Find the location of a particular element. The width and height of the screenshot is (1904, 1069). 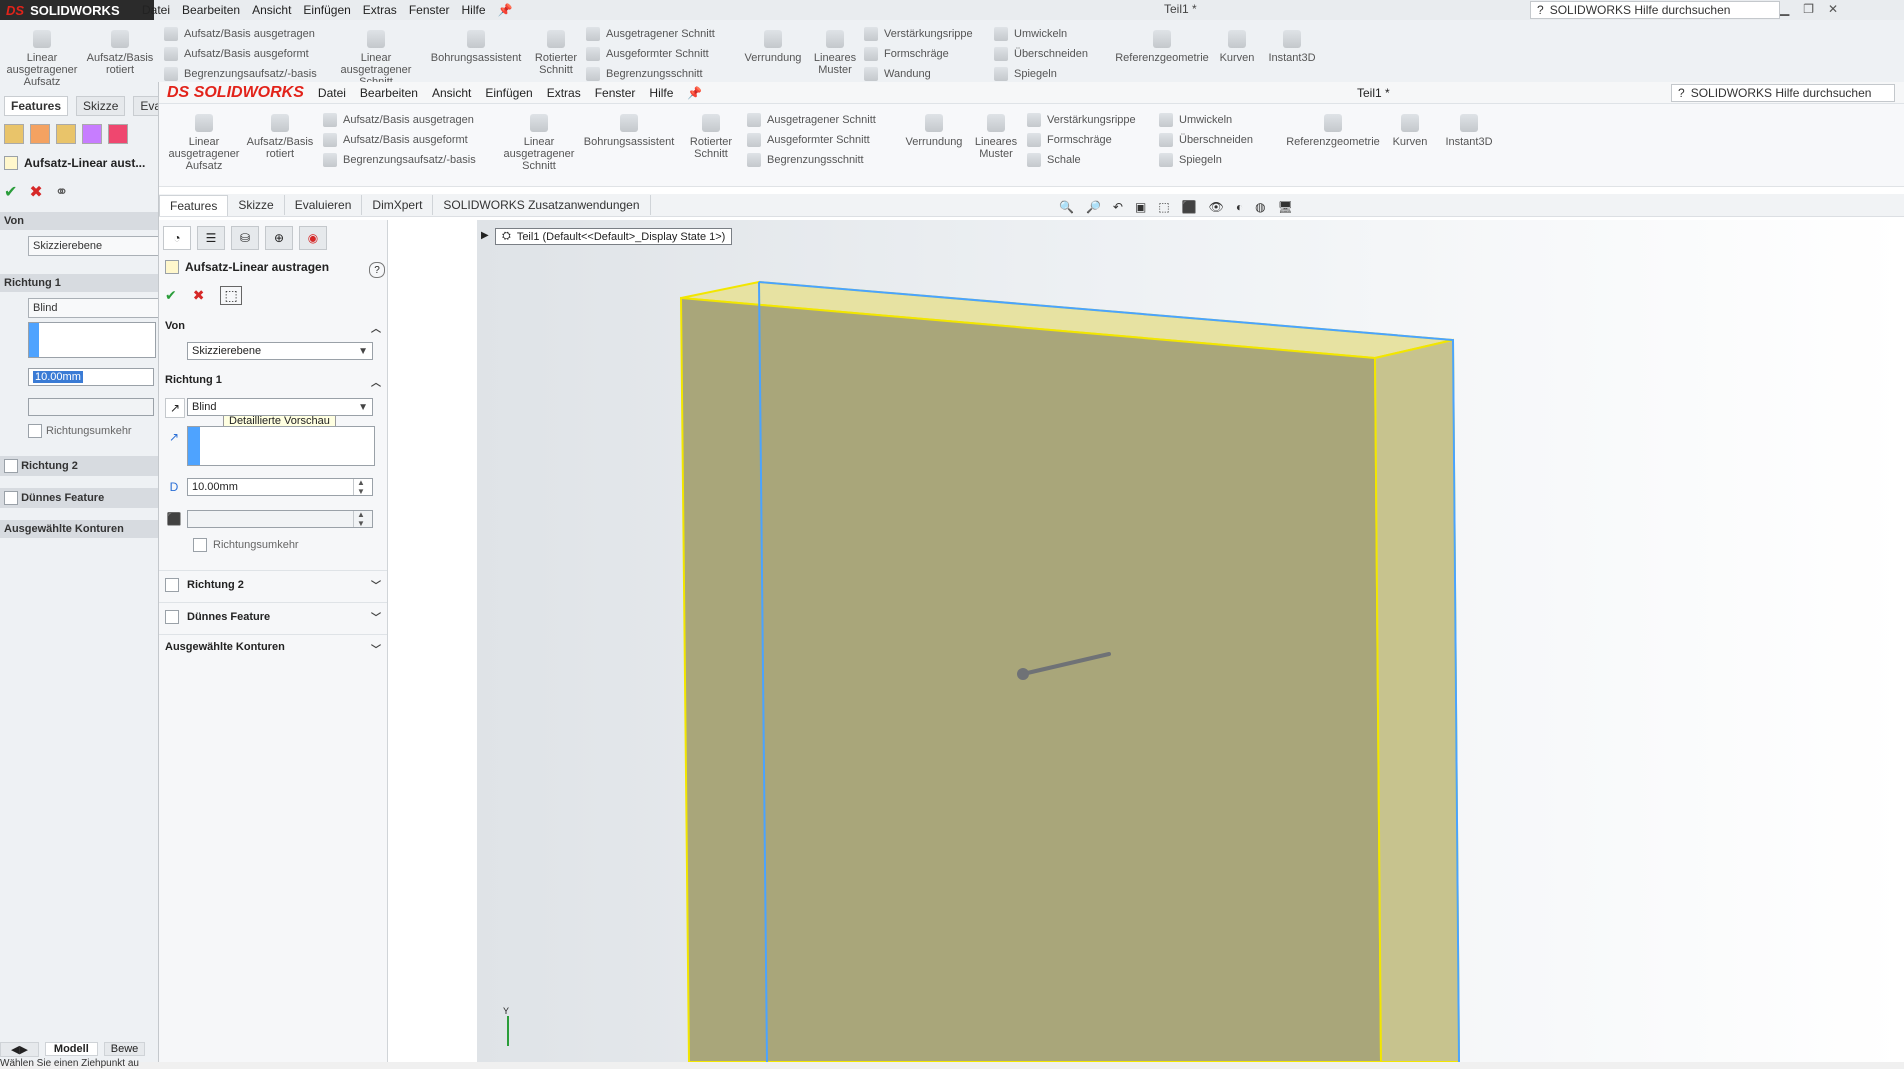

zoom-to-fit-icon: 🔍 is located at coordinates (1066, 207).